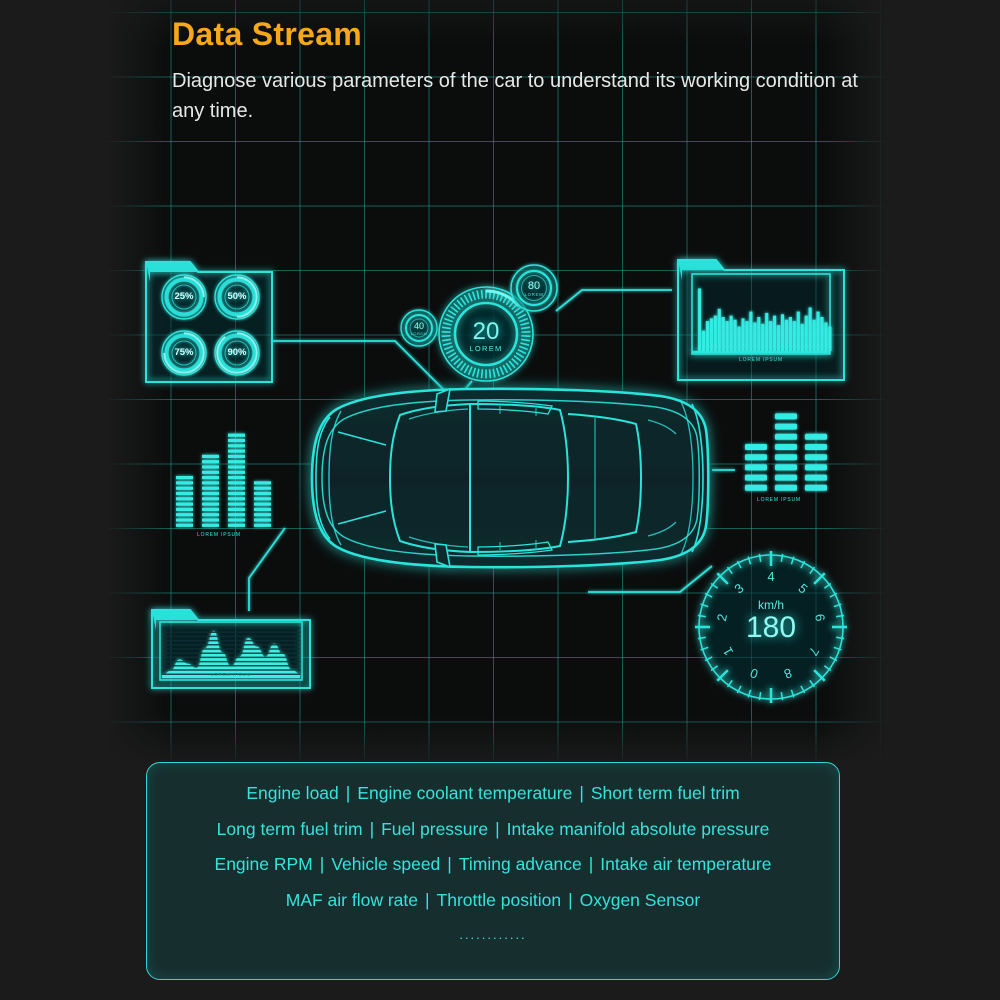 The height and width of the screenshot is (1000, 1000). Describe the element at coordinates (520, 864) in the screenshot. I see `parameter-item: Timing advance` at that location.